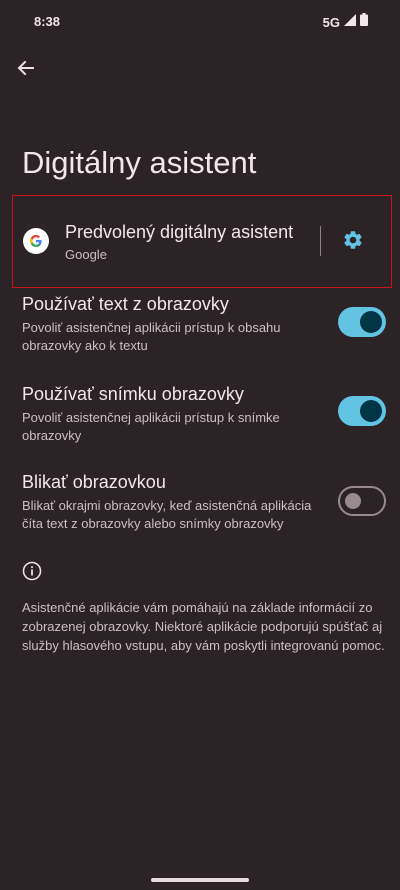  Describe the element at coordinates (362, 501) in the screenshot. I see `flash-screen-toggle` at that location.